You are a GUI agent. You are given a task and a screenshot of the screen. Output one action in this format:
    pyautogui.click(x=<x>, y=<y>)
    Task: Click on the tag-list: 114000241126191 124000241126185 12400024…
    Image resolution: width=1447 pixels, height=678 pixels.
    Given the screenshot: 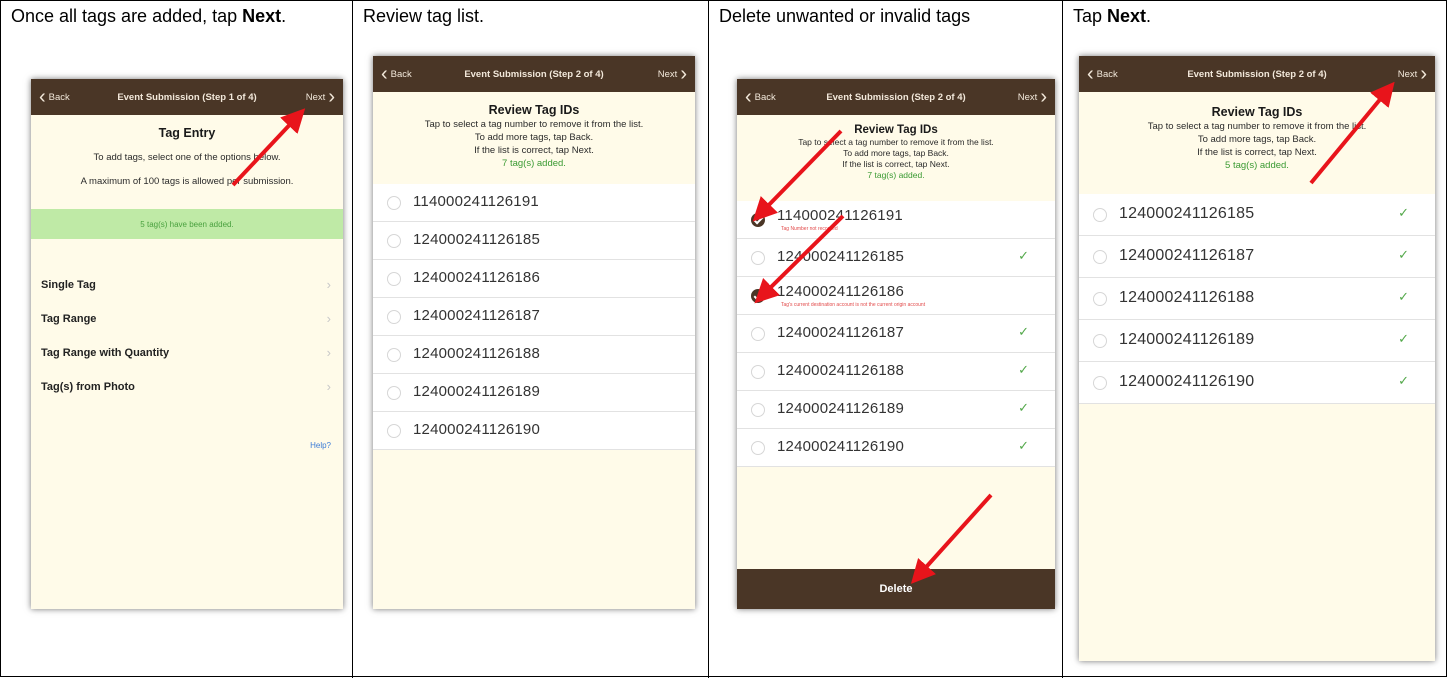 What is the action you would take?
    pyautogui.click(x=534, y=317)
    